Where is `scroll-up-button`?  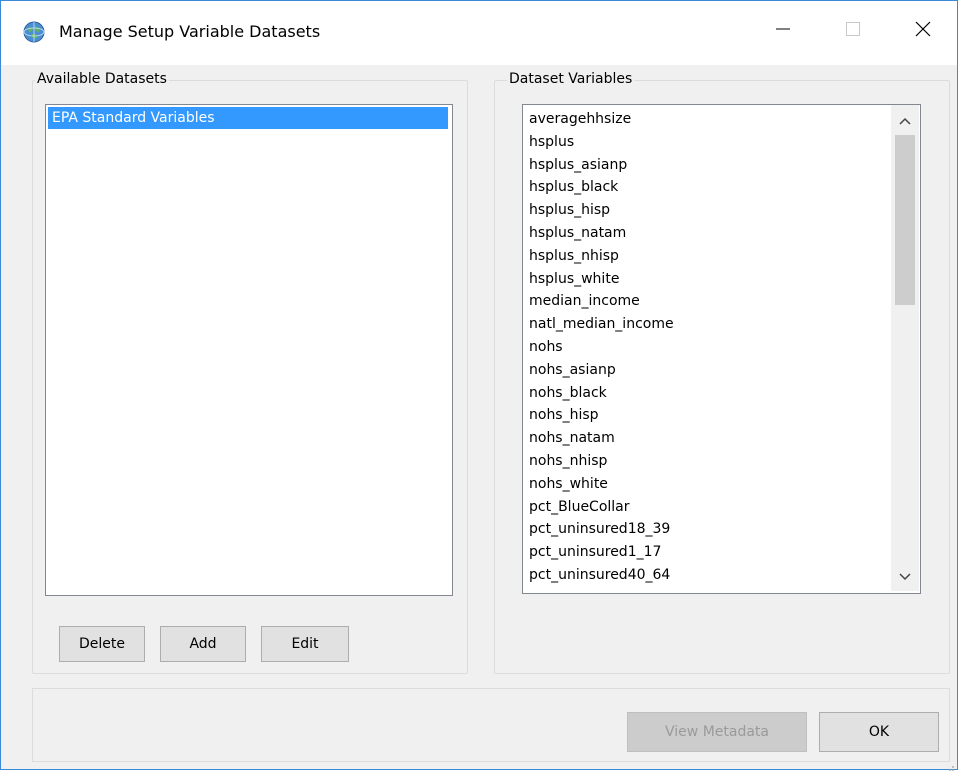
scroll-up-button is located at coordinates (905, 121).